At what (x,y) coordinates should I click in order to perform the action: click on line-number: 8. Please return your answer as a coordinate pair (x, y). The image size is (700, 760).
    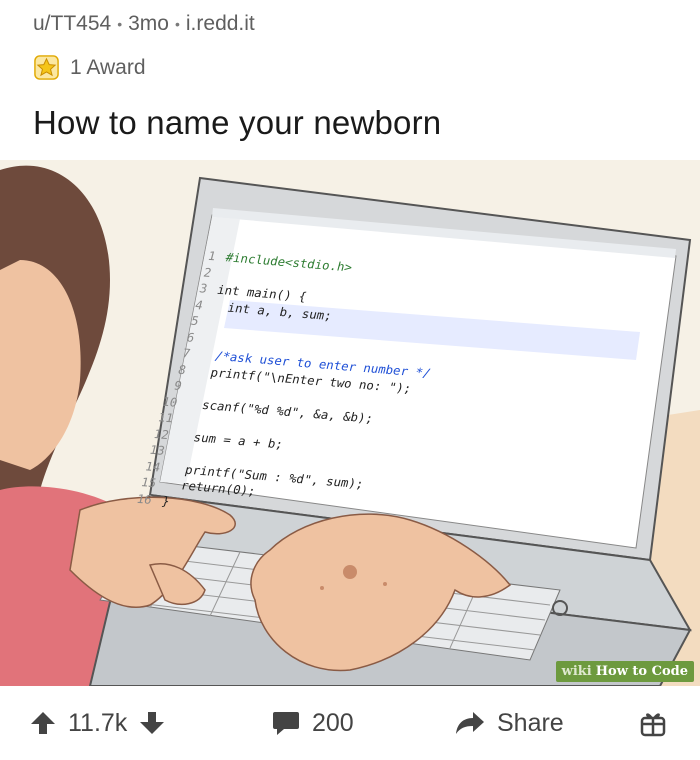
    Looking at the image, I should click on (182, 369).